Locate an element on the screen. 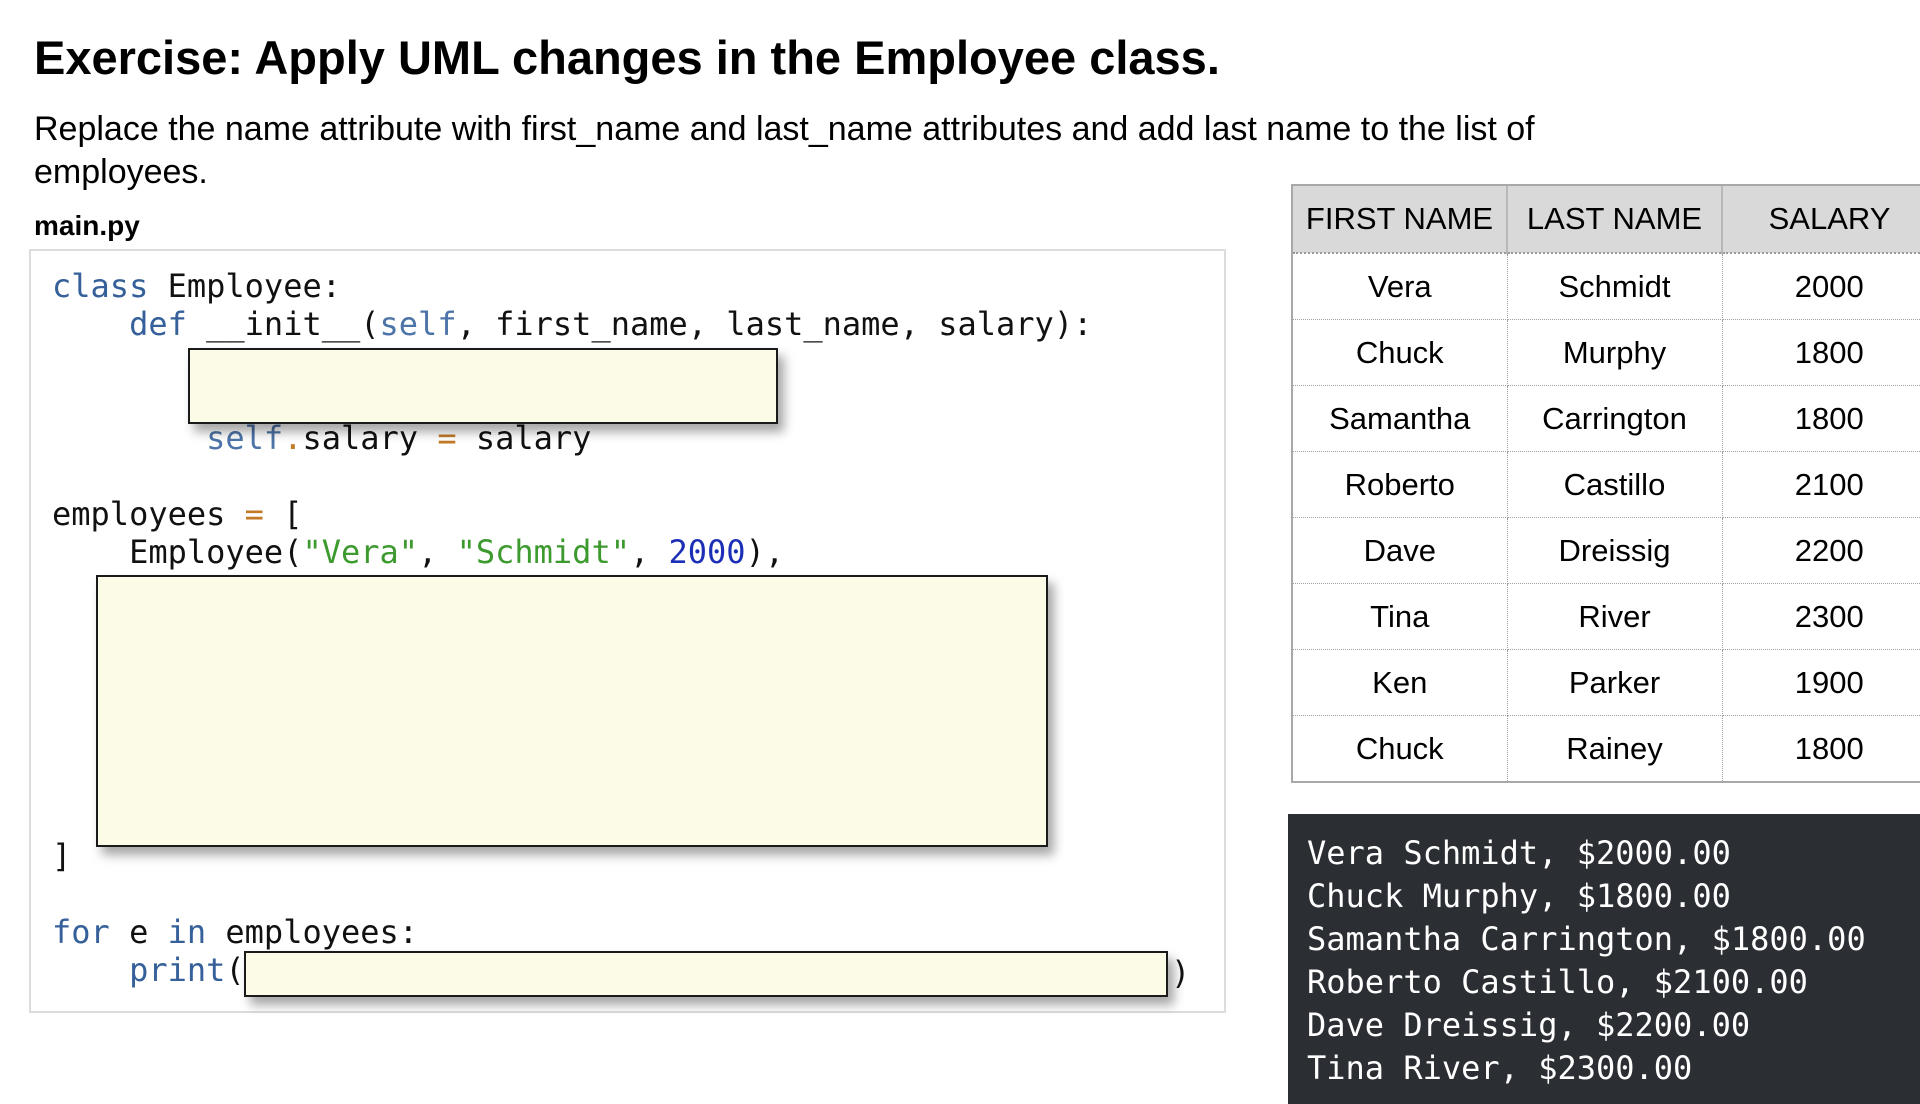  table-row: Chuck Murphy 1800 is located at coordinates (1606, 352).